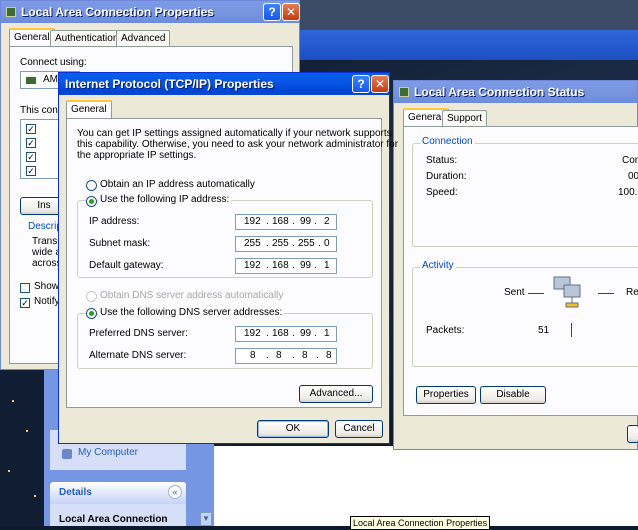 This screenshot has width=638, height=530. I want to click on ip-octet: 1, so click(327, 333).